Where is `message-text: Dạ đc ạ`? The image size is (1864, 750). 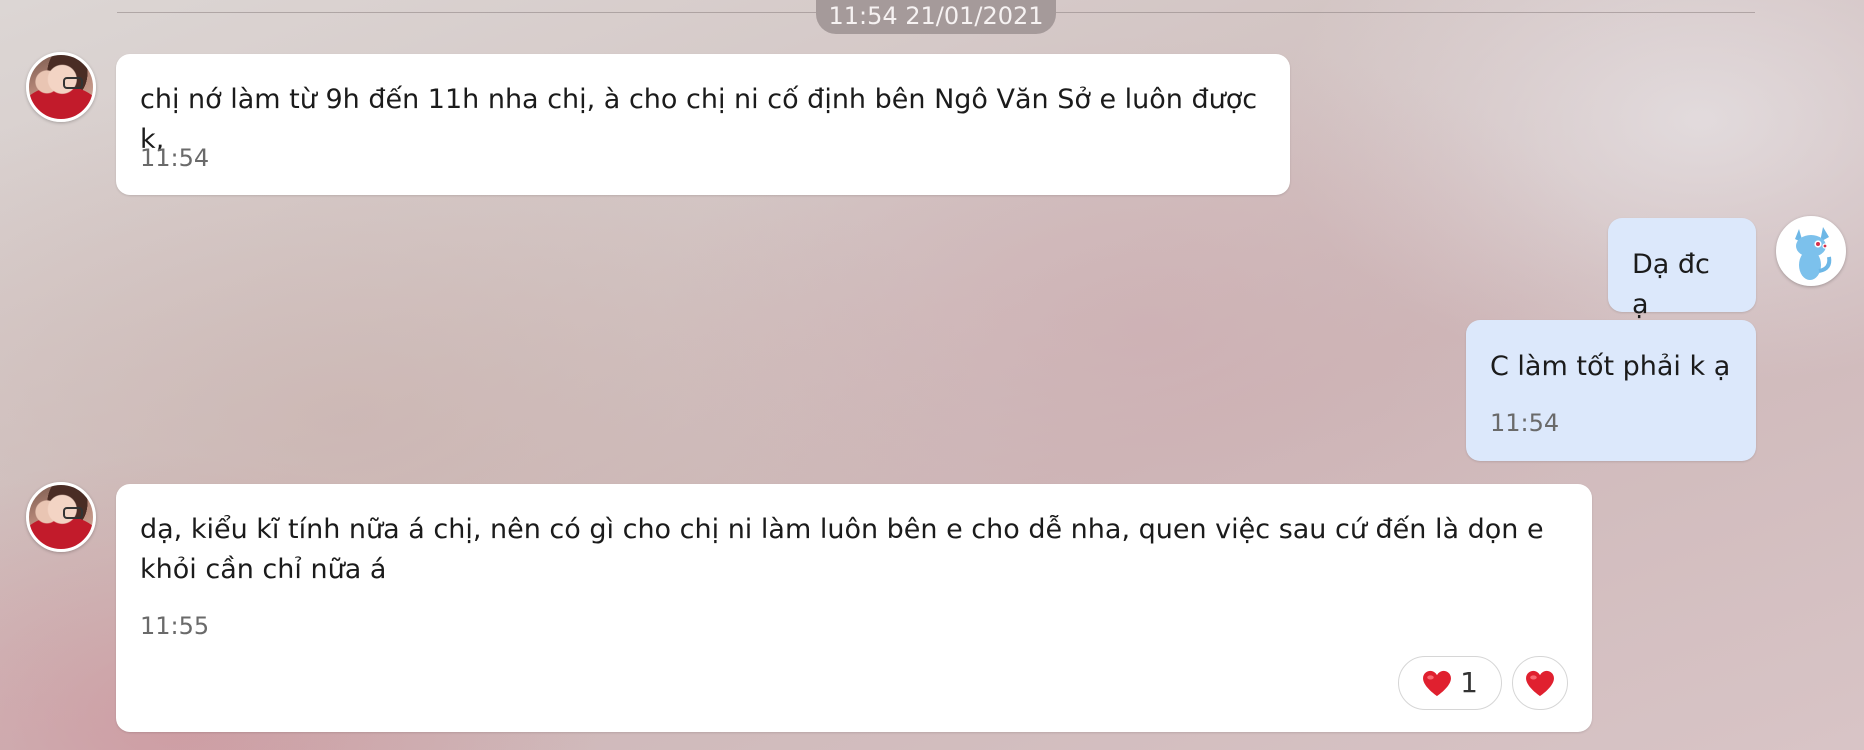 message-text: Dạ đc ạ is located at coordinates (1671, 284).